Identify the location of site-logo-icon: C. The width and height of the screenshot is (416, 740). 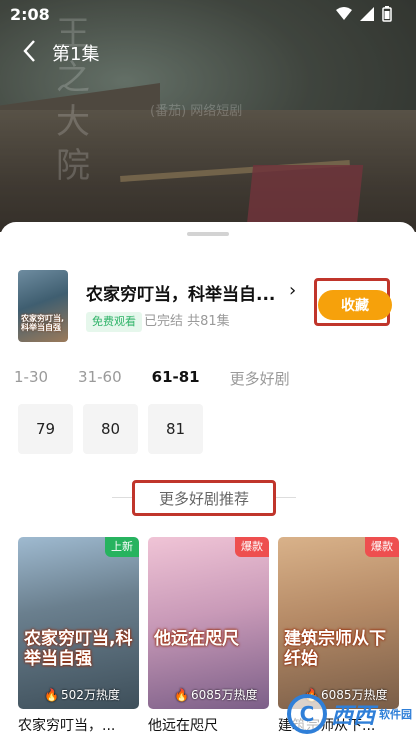
(306, 714).